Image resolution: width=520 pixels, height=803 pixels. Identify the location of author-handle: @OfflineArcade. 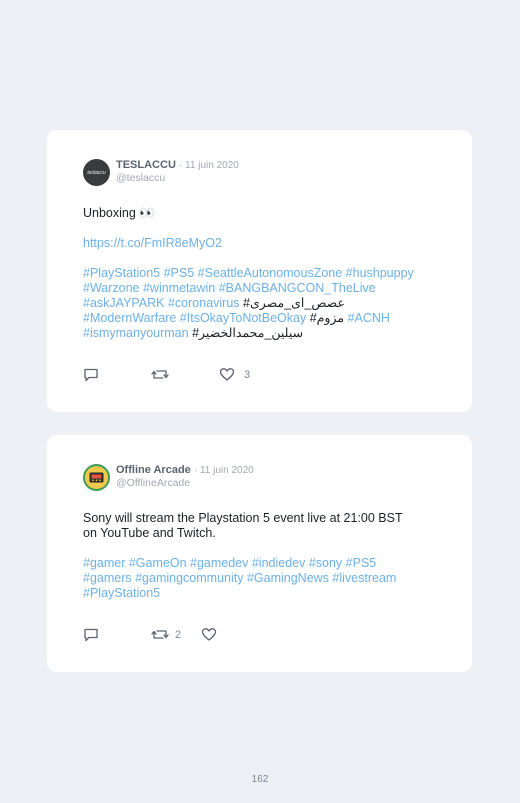
(185, 483).